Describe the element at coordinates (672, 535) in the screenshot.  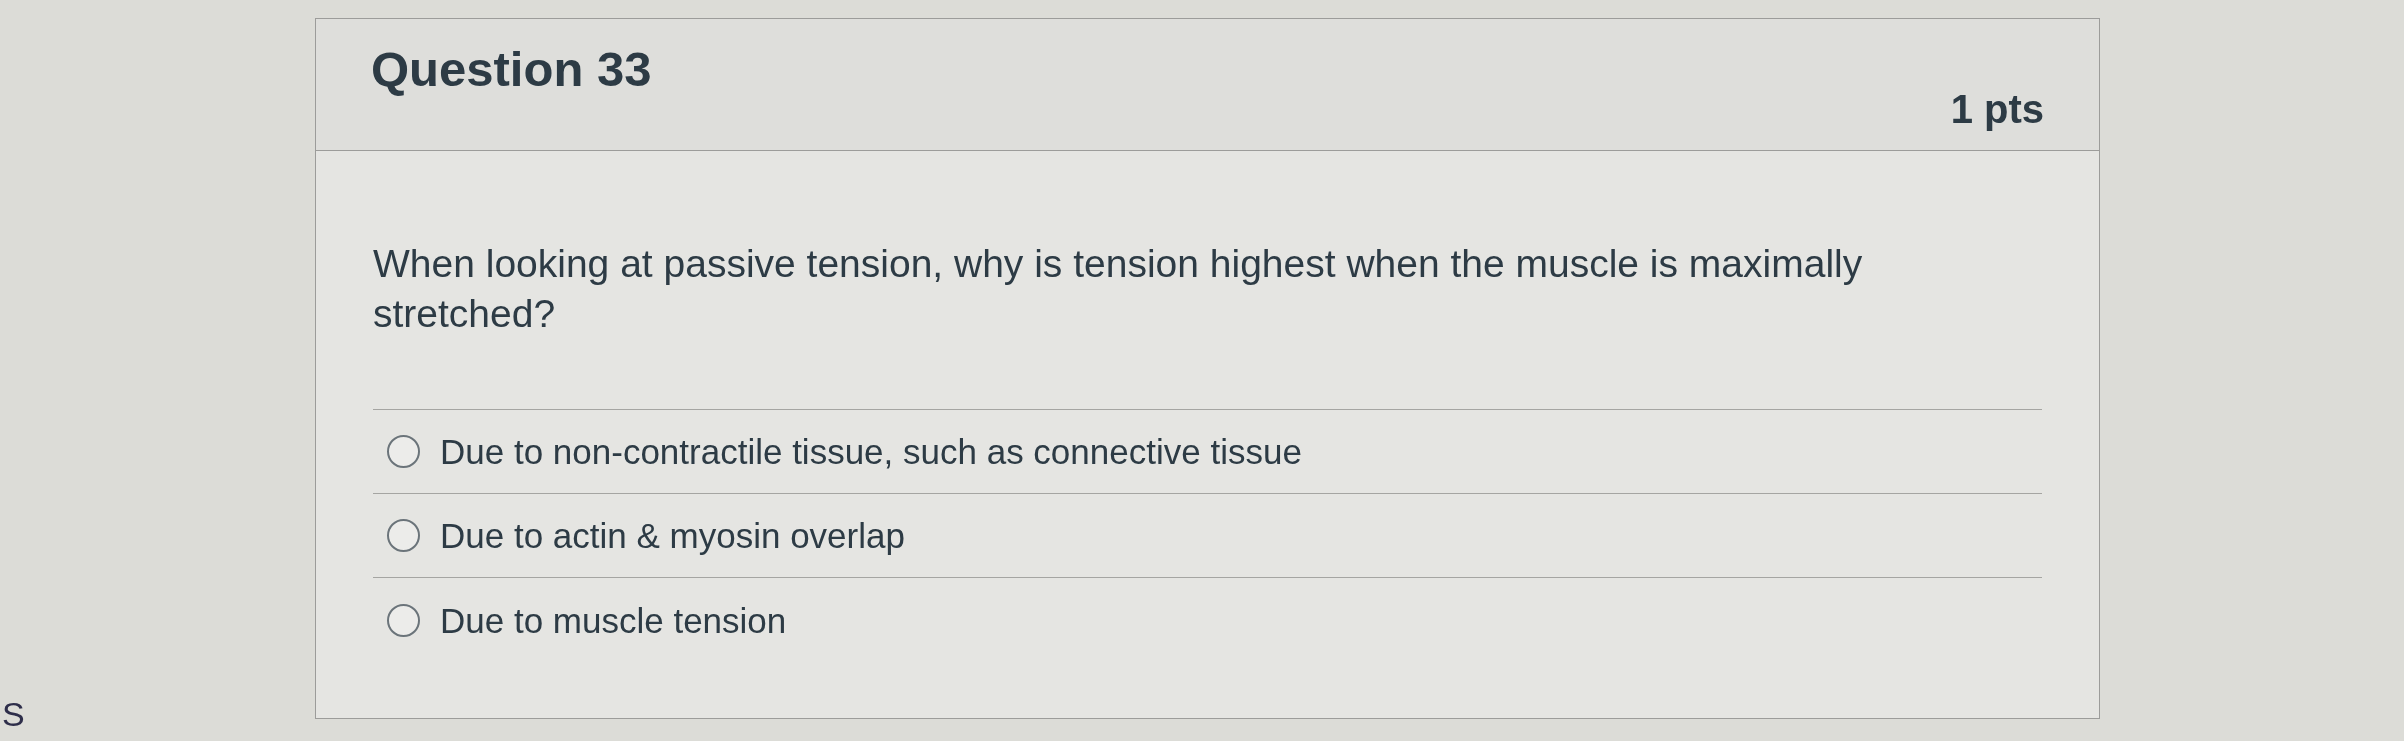
I see `answer-label: Due to actin & myosin overlap` at that location.